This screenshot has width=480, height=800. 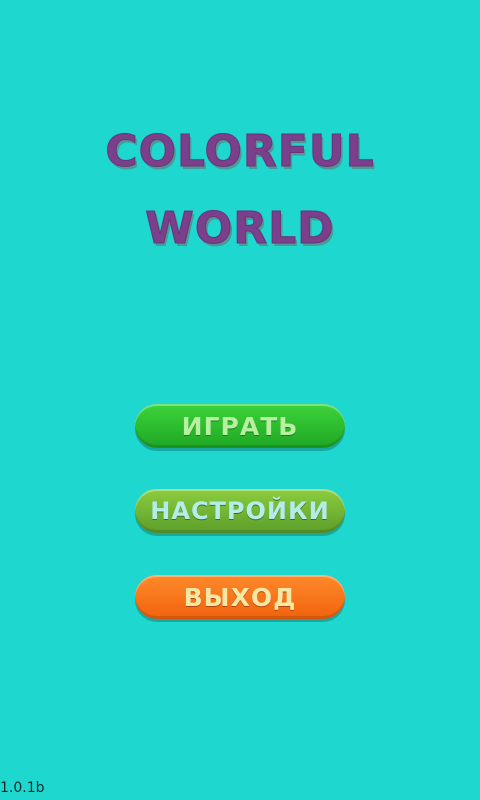 What do you see at coordinates (22, 788) in the screenshot?
I see `version-label: 1.0.1b` at bounding box center [22, 788].